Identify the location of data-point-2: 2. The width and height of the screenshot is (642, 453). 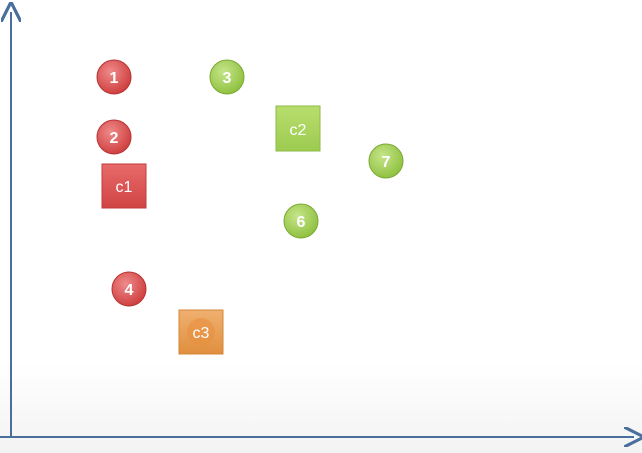
(114, 137).